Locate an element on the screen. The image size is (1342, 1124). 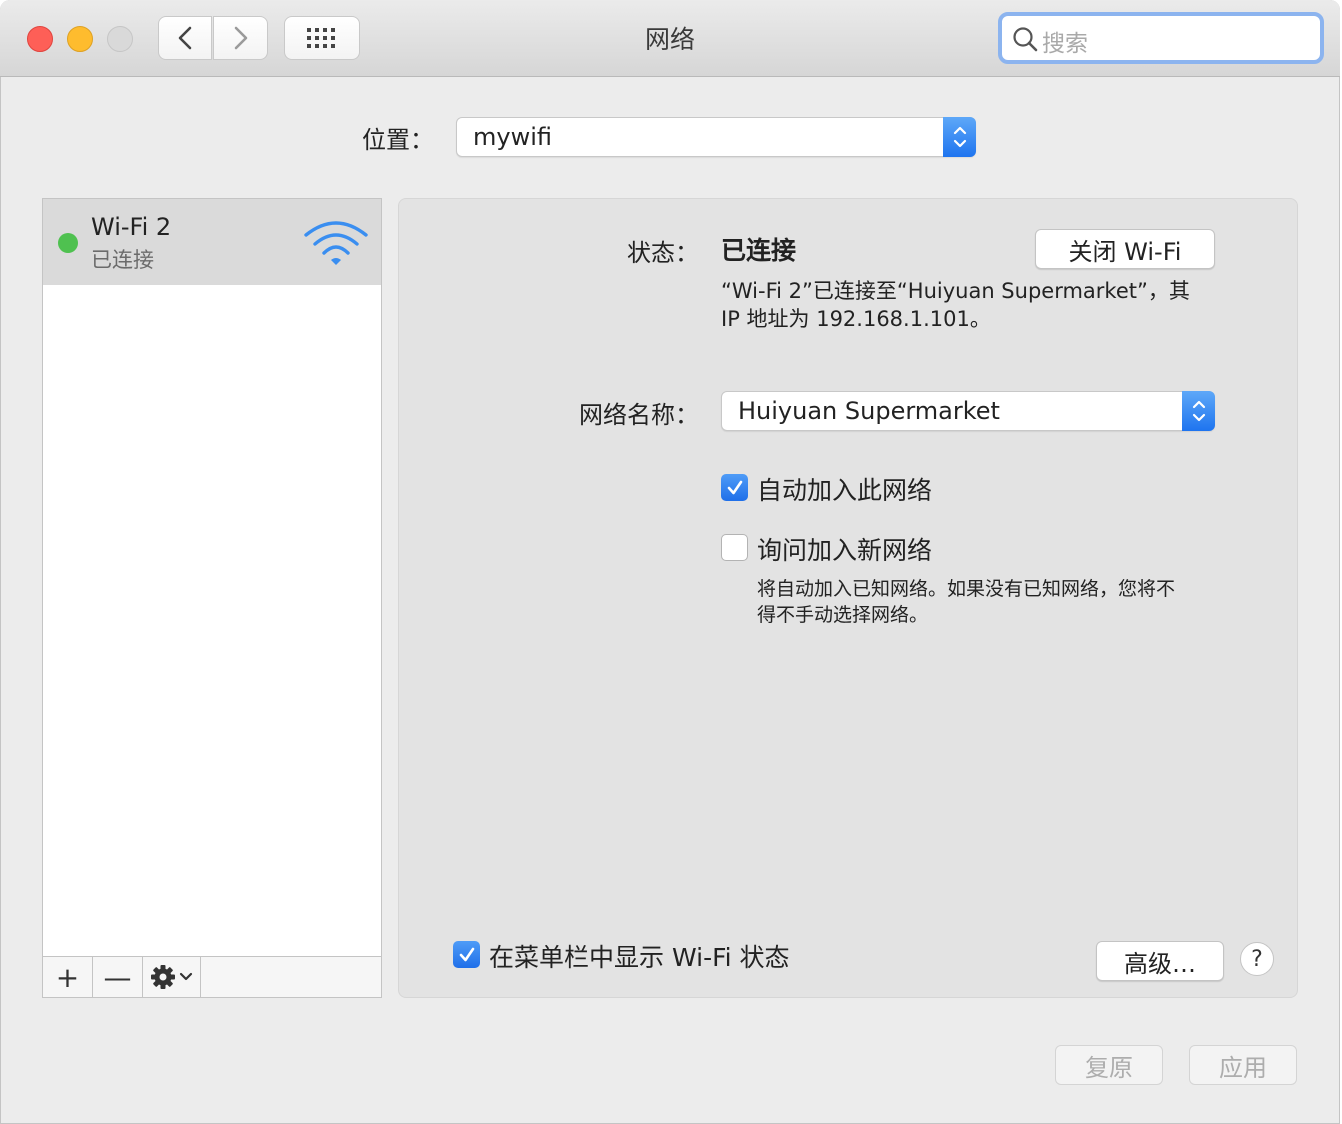
chevron-right-icon is located at coordinates (240, 38).